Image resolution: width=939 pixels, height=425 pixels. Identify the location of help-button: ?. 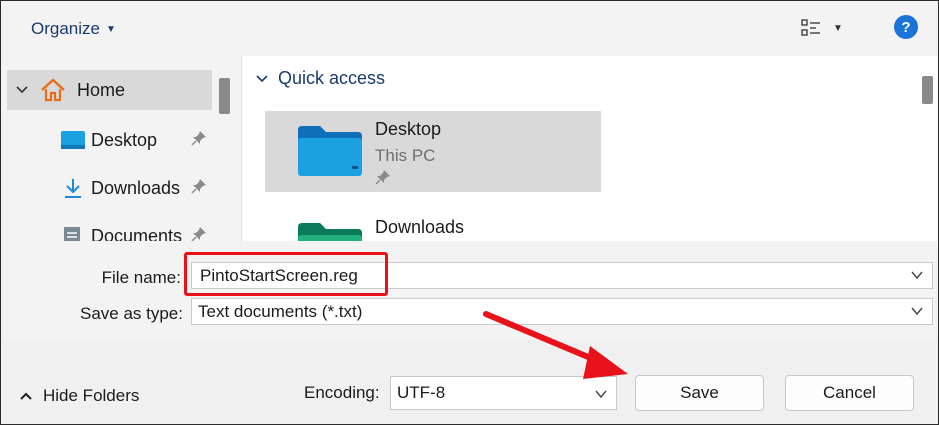
(906, 27).